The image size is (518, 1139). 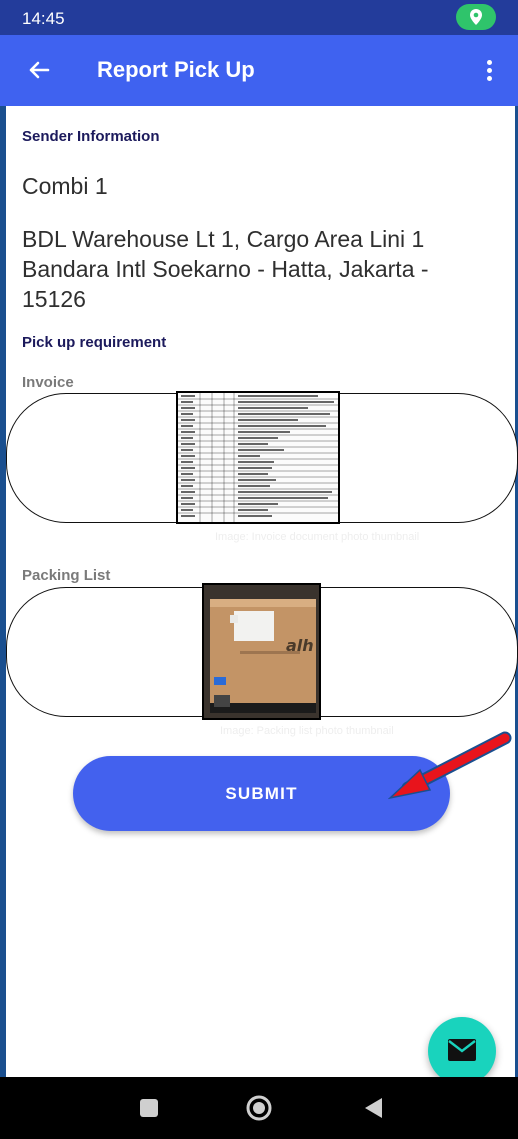 What do you see at coordinates (307, 731) in the screenshot?
I see `packing-list-image-caption: Image: Packing list photo thumbnail` at bounding box center [307, 731].